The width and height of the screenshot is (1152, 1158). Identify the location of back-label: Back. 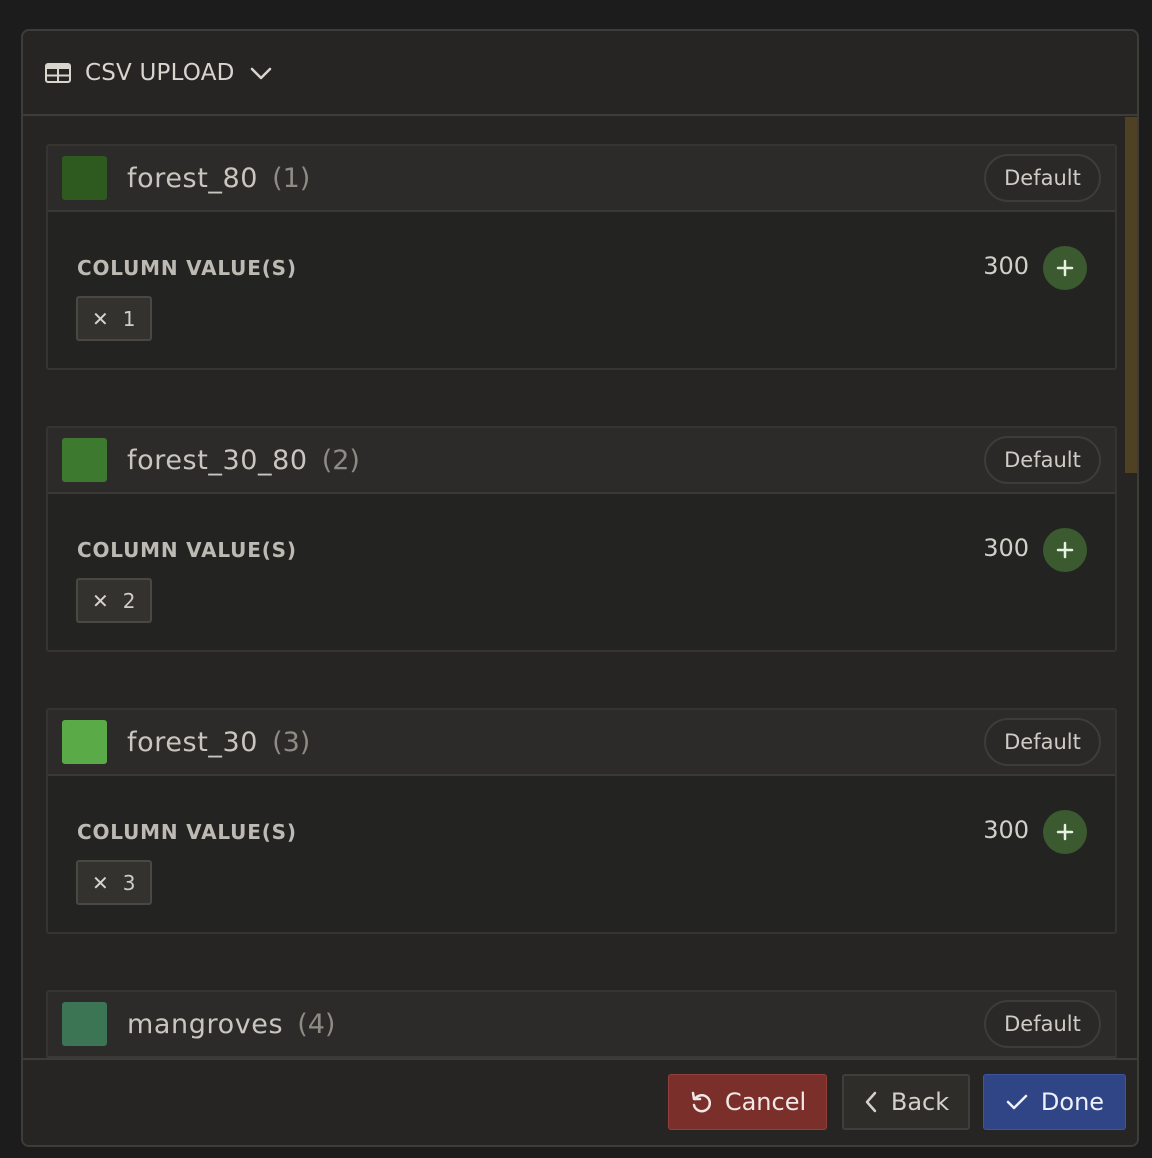
(920, 1102).